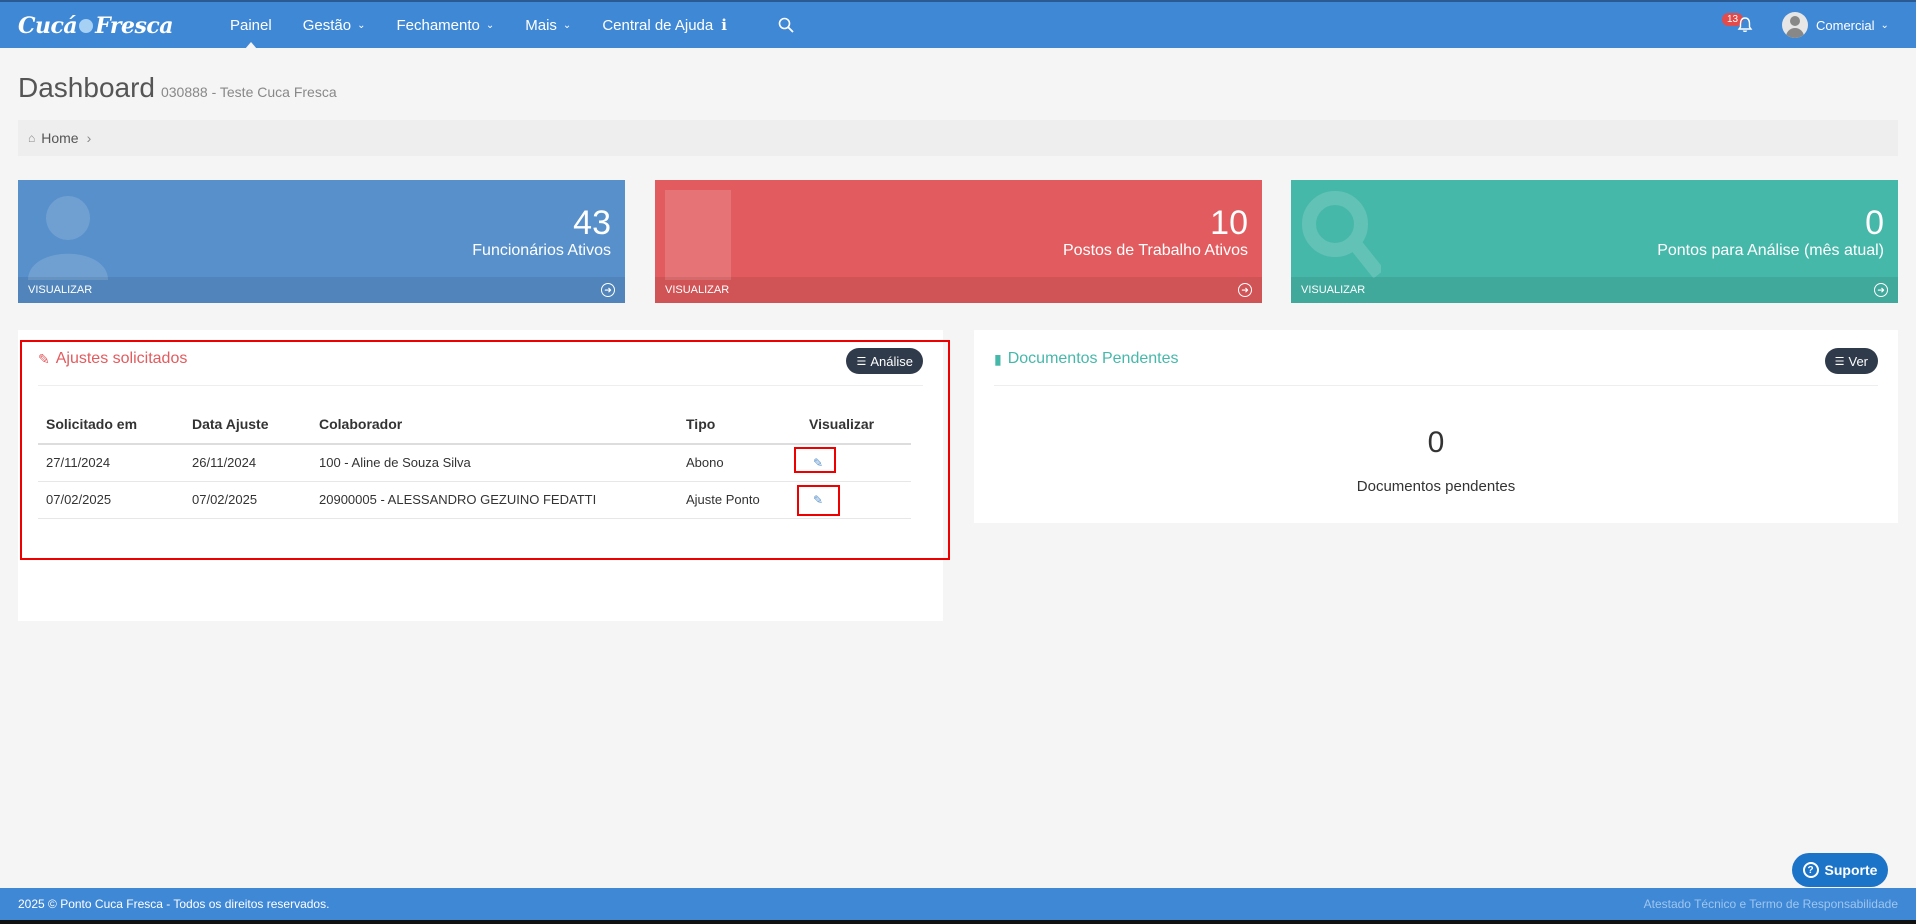 This screenshot has height=924, width=1916. I want to click on page-subtitle: 030888 - Teste Cuca Fresca, so click(248, 92).